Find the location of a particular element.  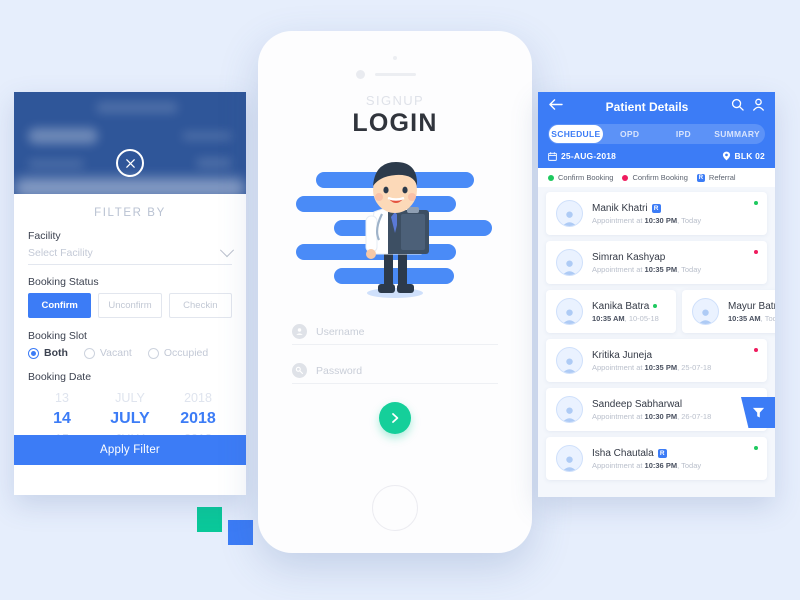

legend-confirm-pink: Confirm Booking is located at coordinates (655, 177).